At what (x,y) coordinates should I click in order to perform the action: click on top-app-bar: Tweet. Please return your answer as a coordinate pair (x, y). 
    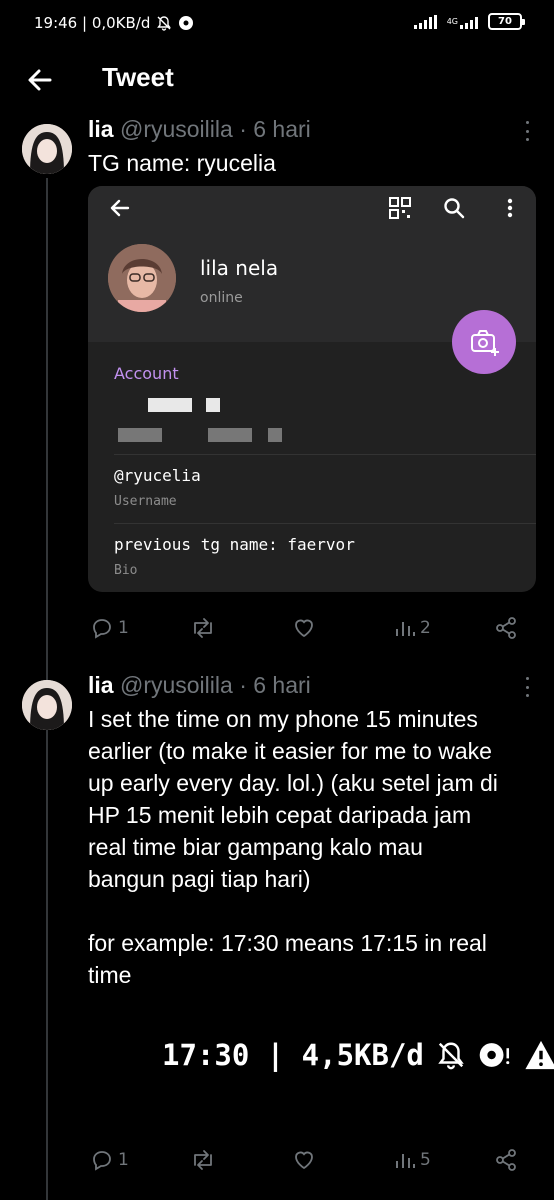
    Looking at the image, I should click on (277, 80).